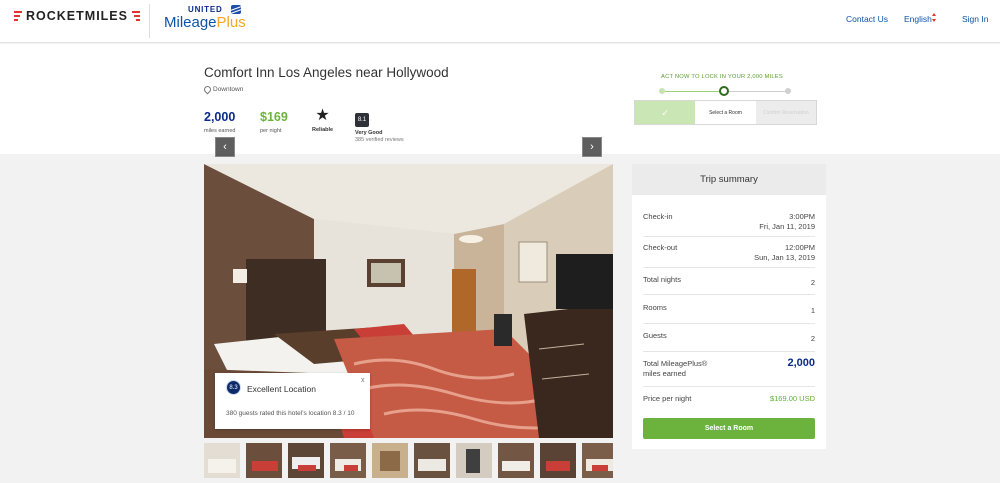 The image size is (1000, 483). Describe the element at coordinates (918, 19) in the screenshot. I see `language-selector: English` at that location.